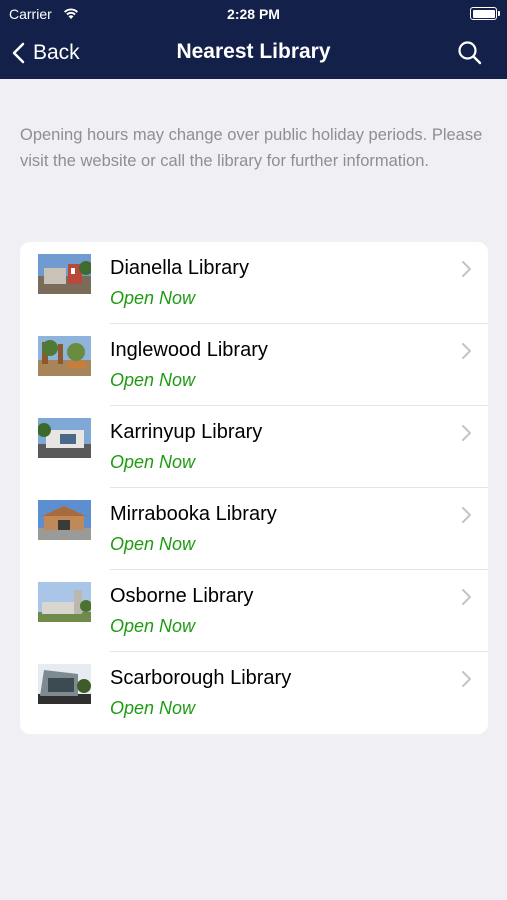 Image resolution: width=507 pixels, height=900 pixels. What do you see at coordinates (485, 13) in the screenshot?
I see `battery-icon` at bounding box center [485, 13].